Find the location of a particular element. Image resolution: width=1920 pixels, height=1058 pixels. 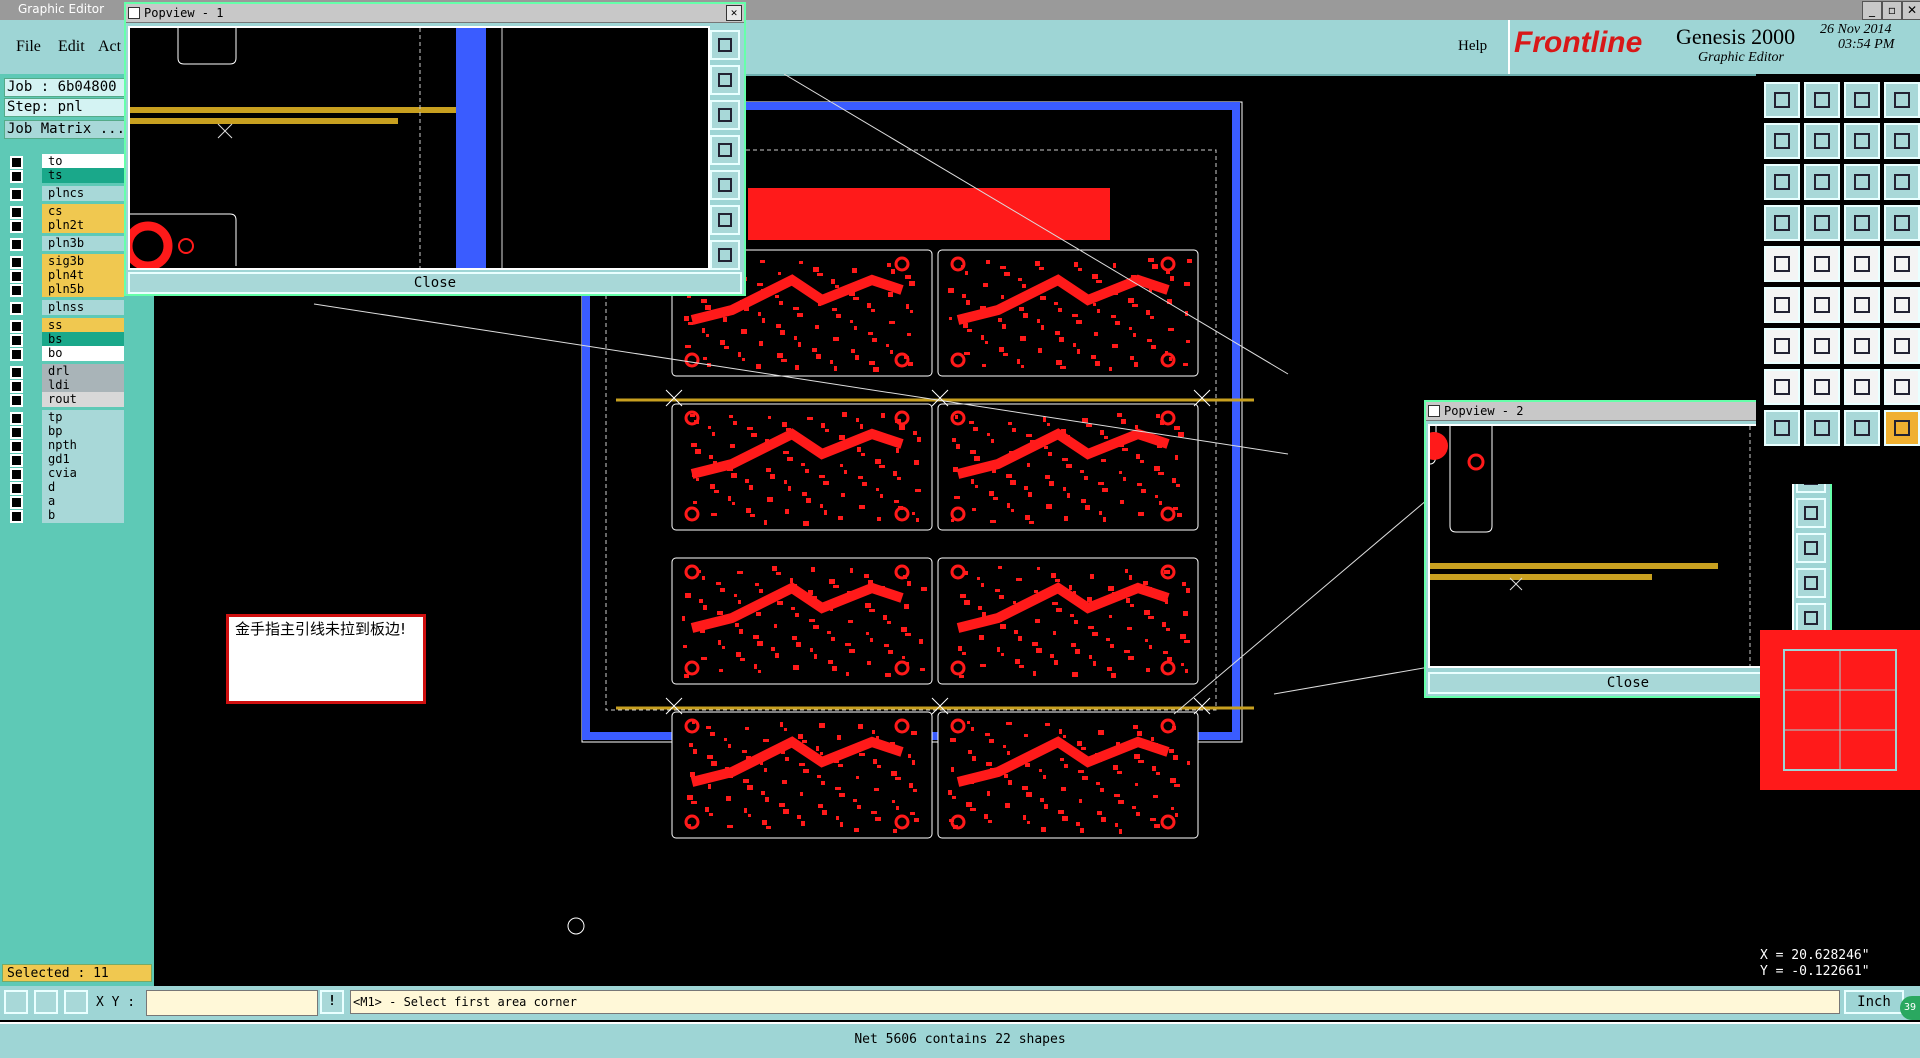

layer-row-bs: bs is located at coordinates (65, 339).